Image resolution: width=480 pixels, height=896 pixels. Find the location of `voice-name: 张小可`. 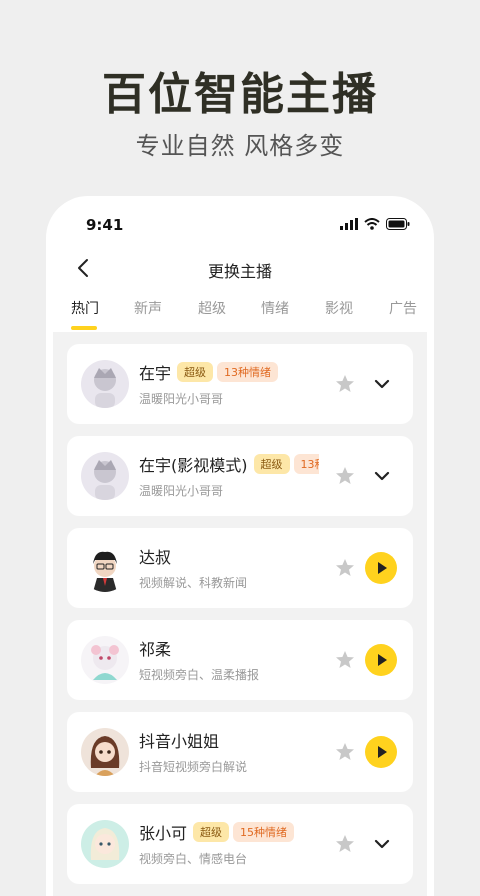

voice-name: 张小可 is located at coordinates (163, 833).